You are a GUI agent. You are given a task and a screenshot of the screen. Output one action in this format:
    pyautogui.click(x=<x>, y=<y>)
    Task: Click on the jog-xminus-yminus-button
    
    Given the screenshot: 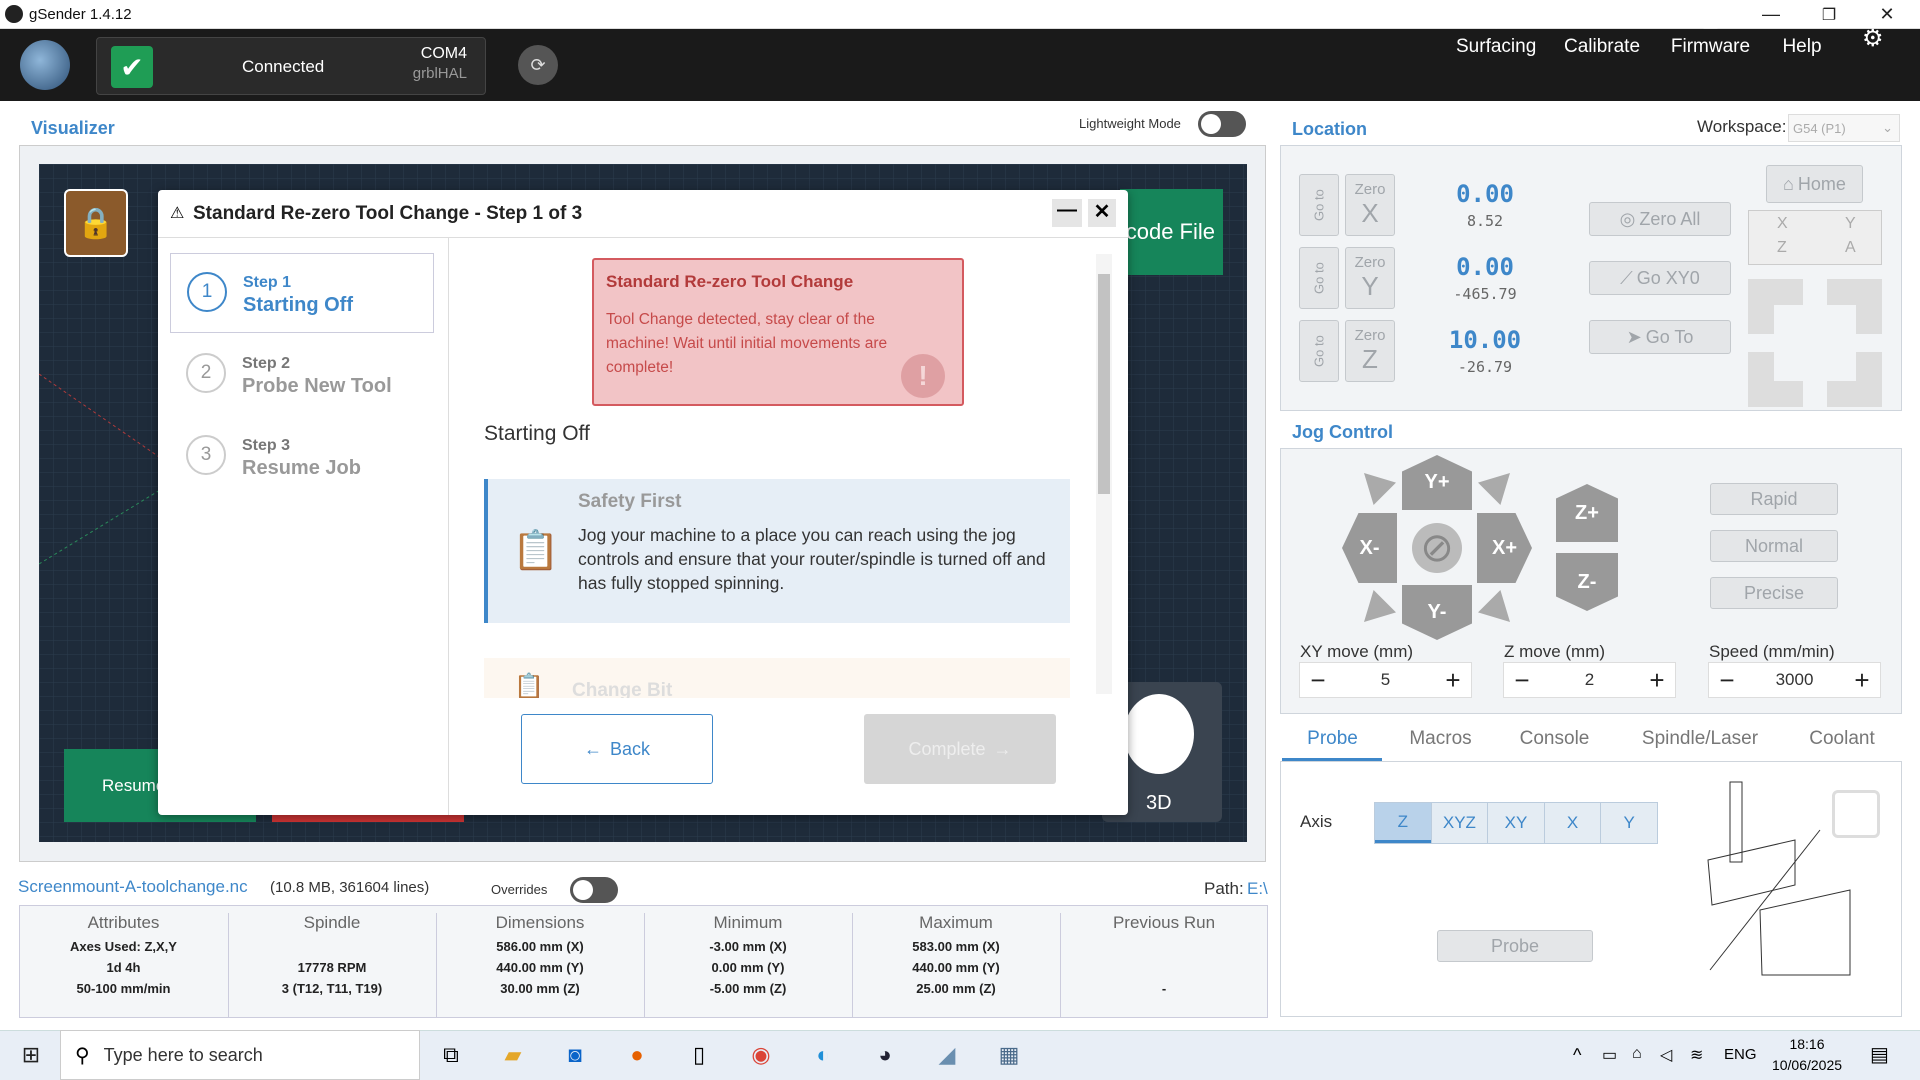 What is the action you would take?
    pyautogui.click(x=1380, y=606)
    